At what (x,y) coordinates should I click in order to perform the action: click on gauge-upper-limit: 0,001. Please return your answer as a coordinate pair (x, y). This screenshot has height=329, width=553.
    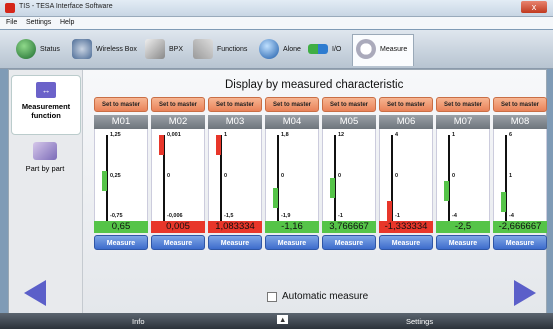
    Looking at the image, I should click on (174, 135).